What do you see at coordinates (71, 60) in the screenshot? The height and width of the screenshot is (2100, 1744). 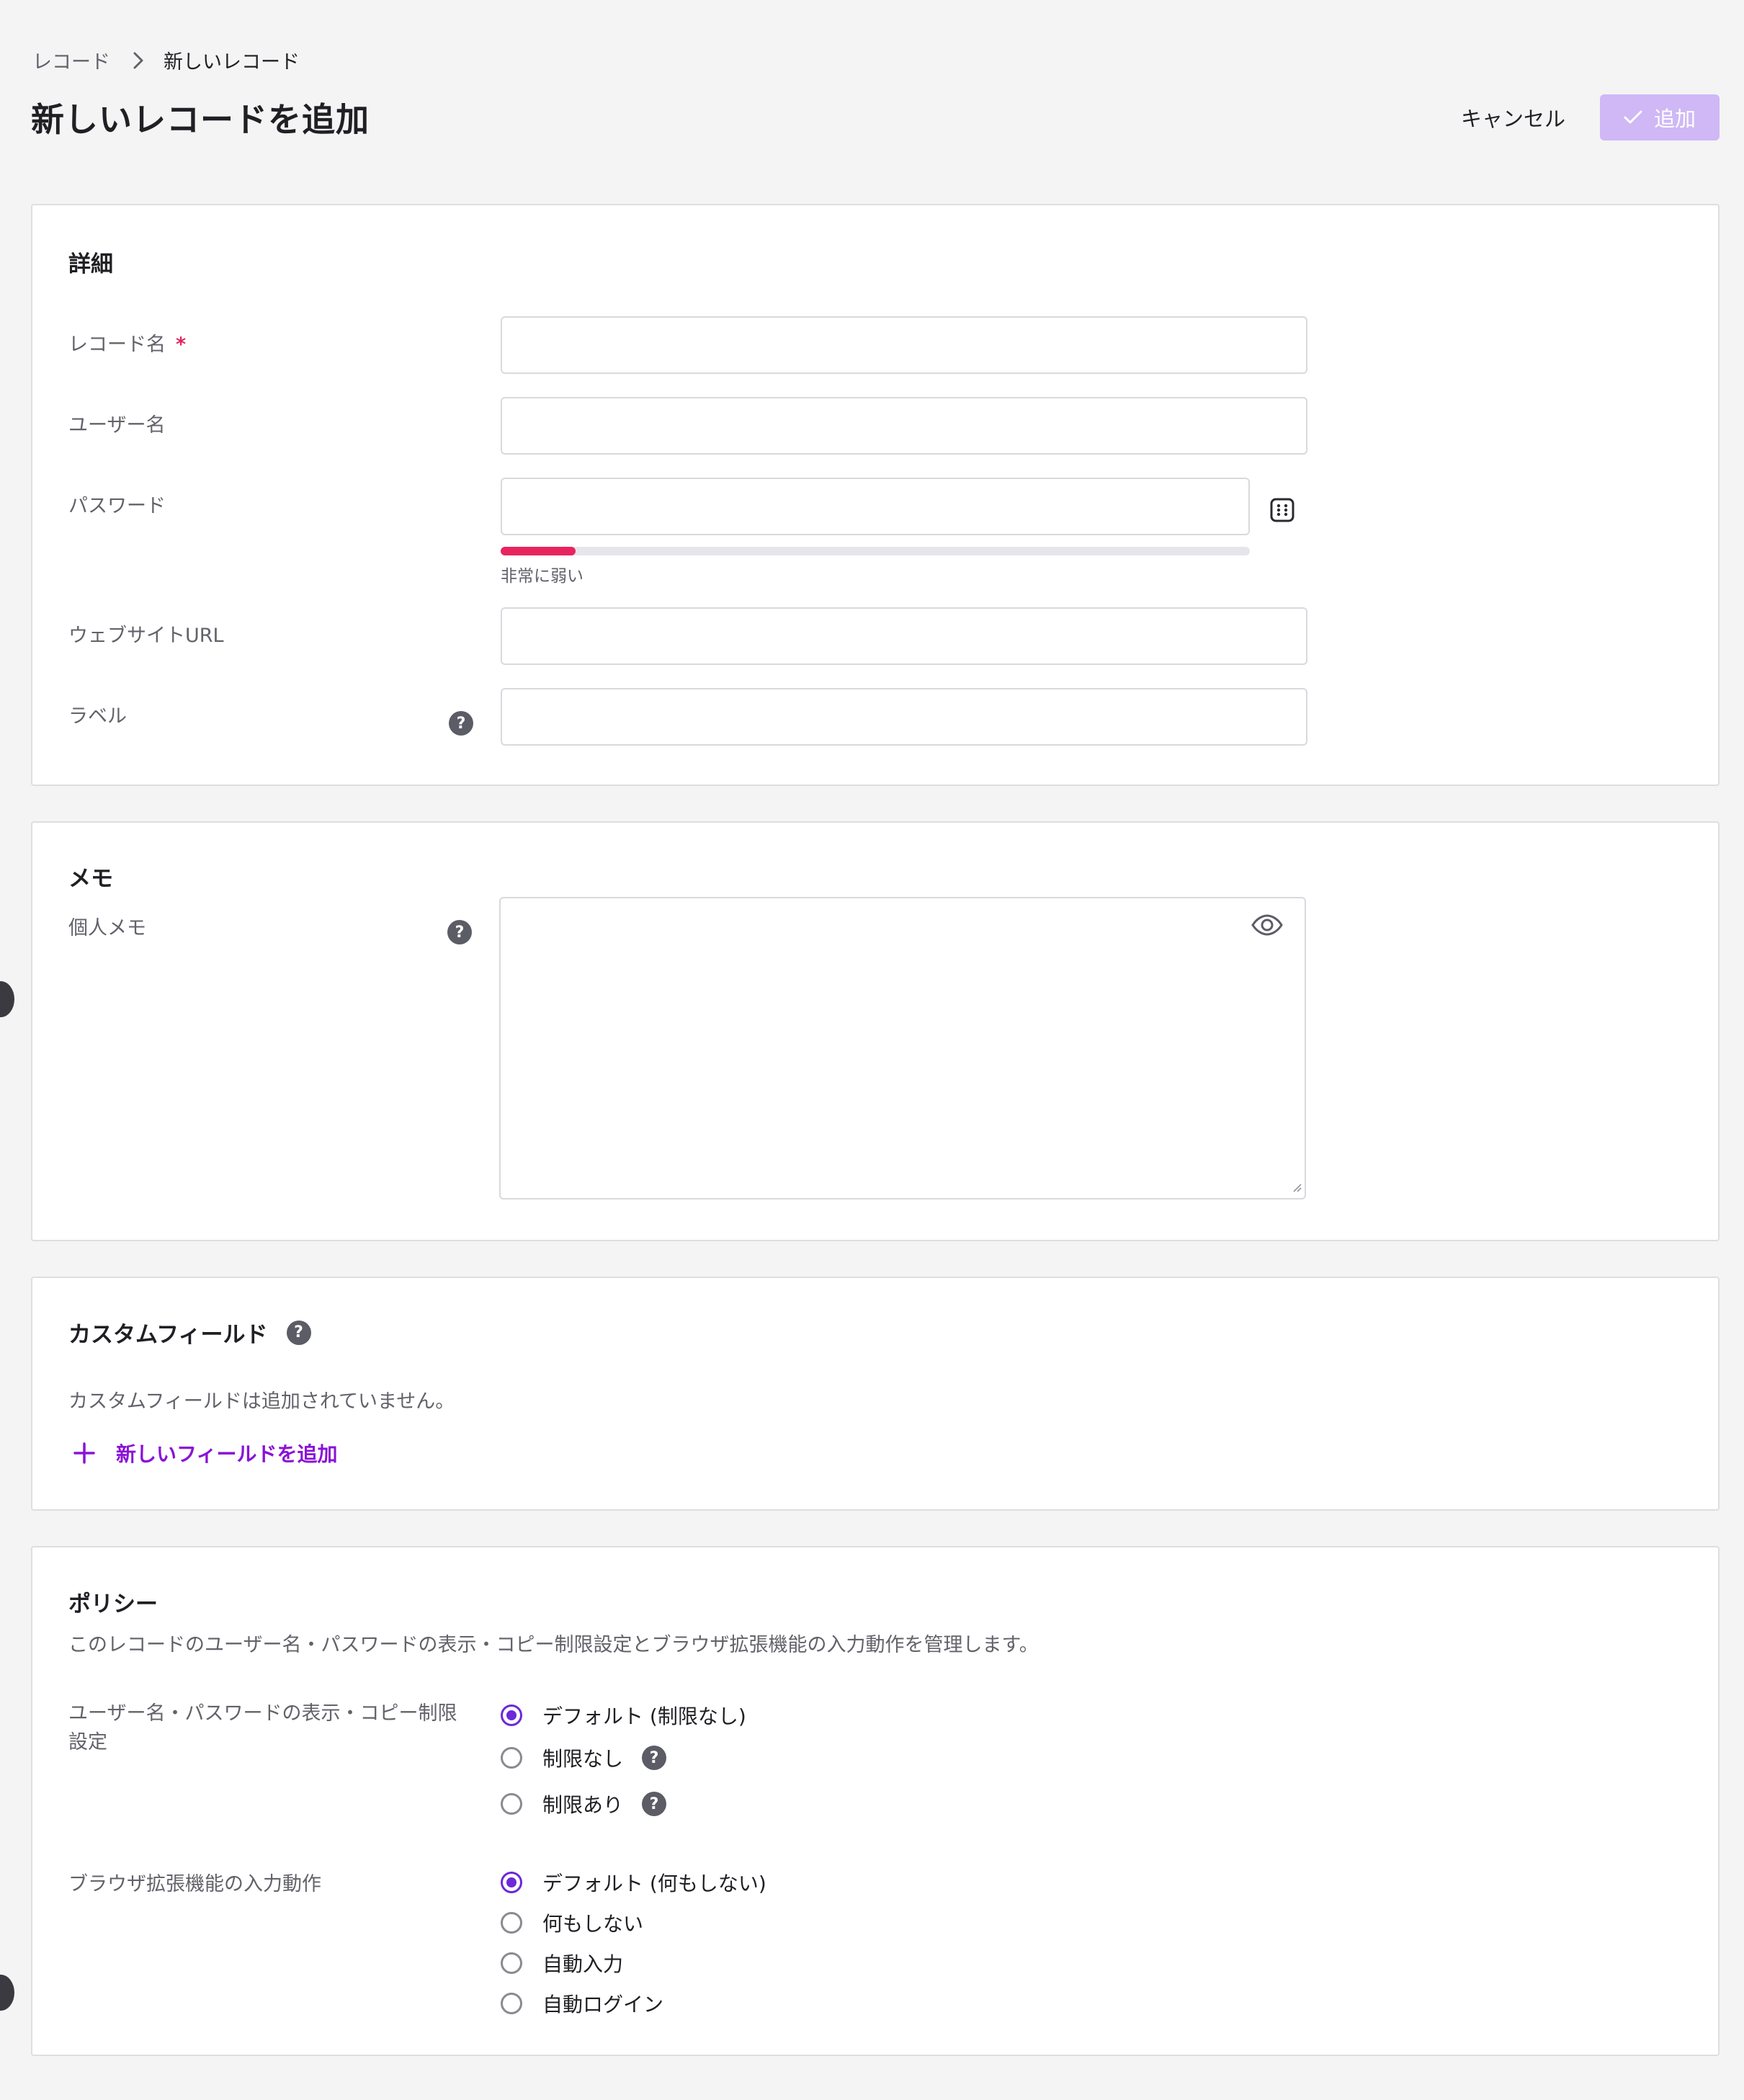 I see `breadcrumb-records-link: レコード` at bounding box center [71, 60].